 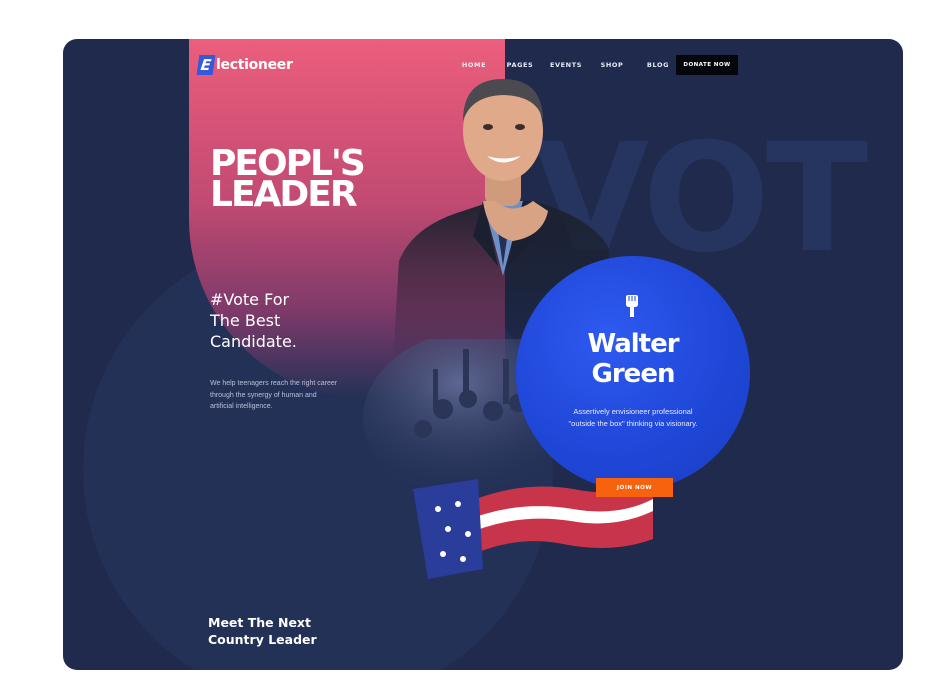 I want to click on nav-blog: BLOG, so click(x=658, y=65).